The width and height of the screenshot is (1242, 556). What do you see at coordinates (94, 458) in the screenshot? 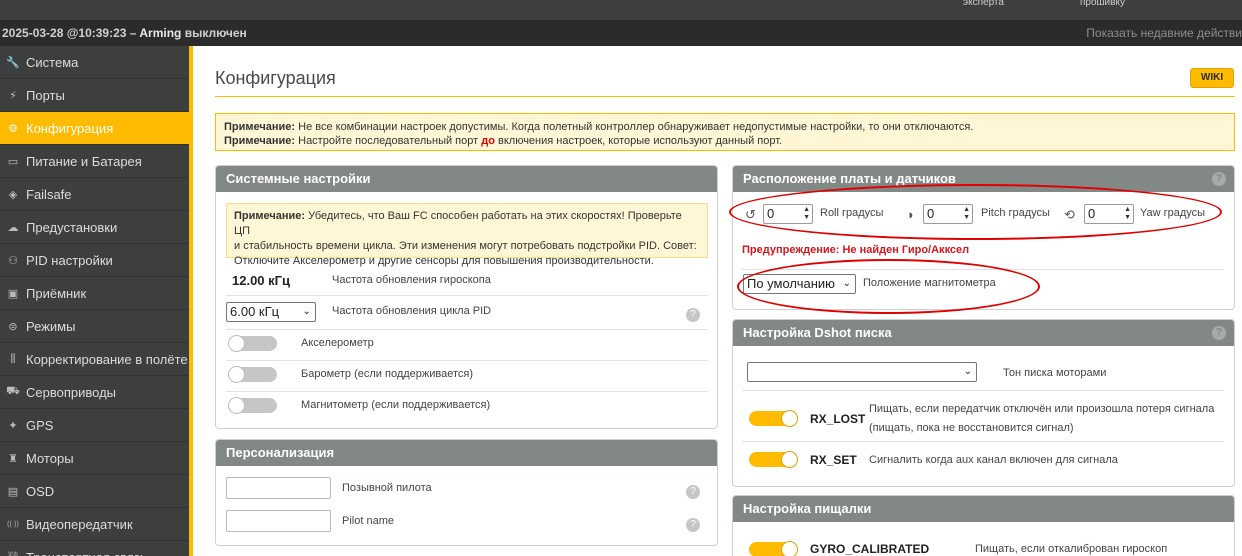
I see `sidebar-item-12: ♜ Моторы` at bounding box center [94, 458].